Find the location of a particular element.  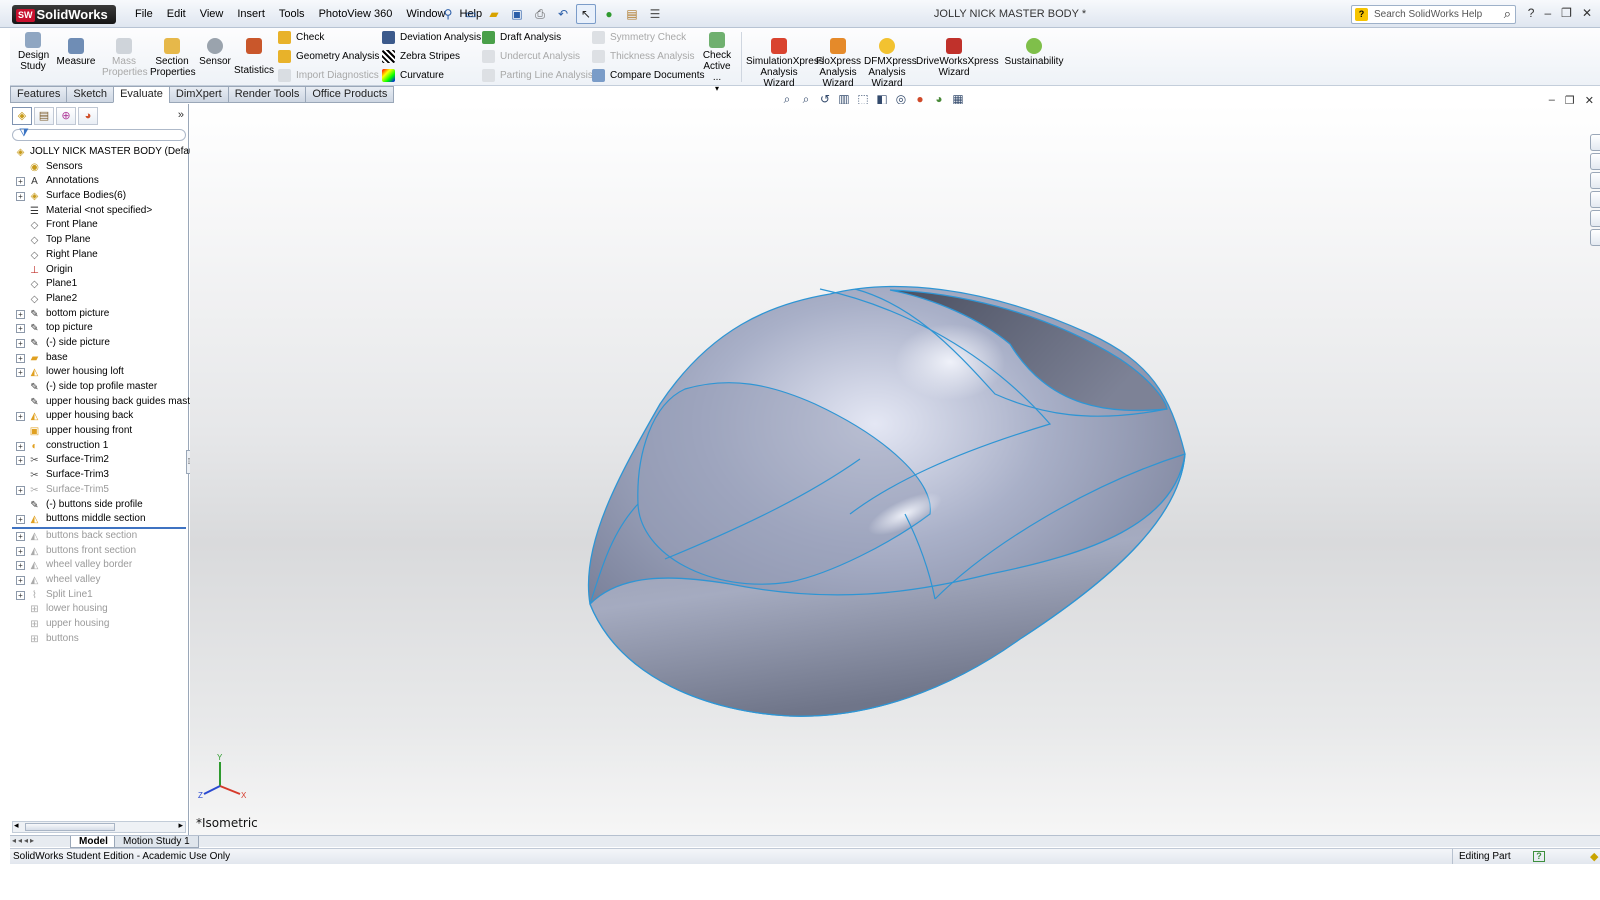

driveworksxpress-button: DriveWorksXpress Wizard is located at coordinates (957, 58).